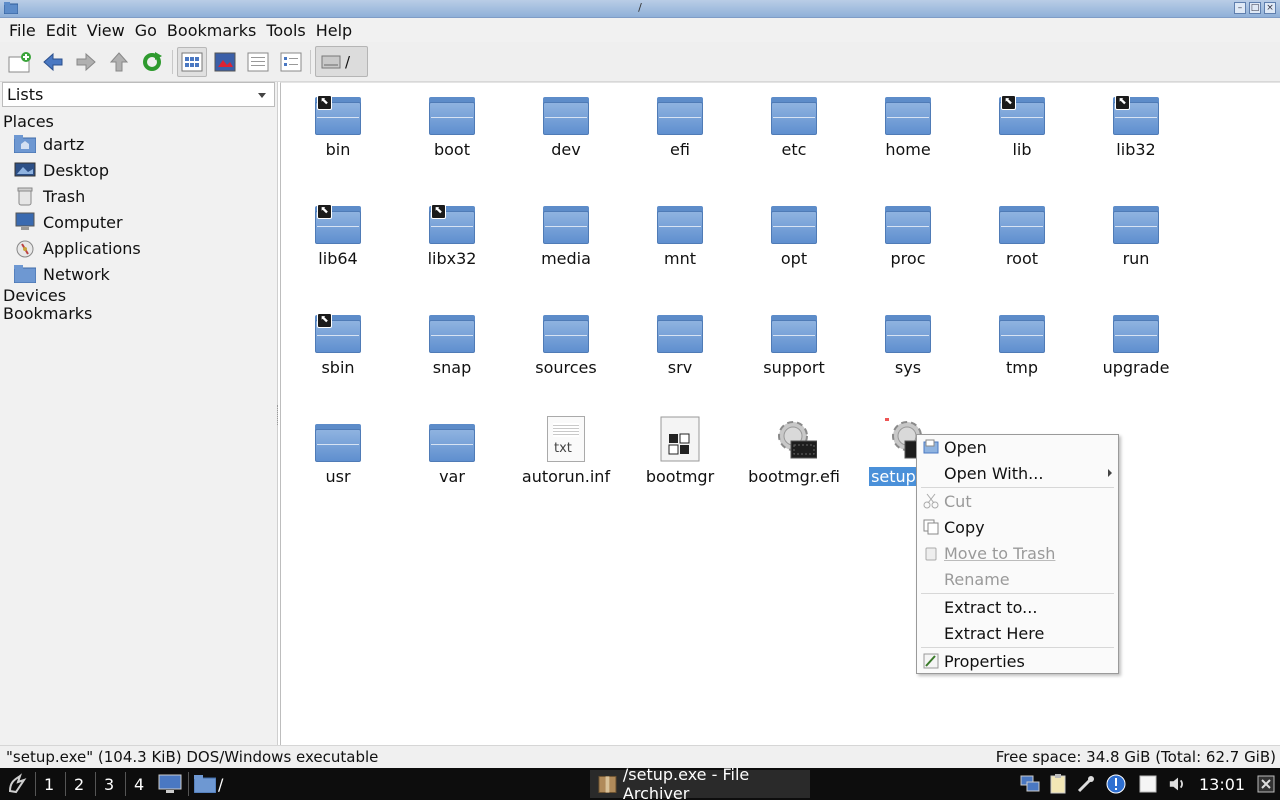 The height and width of the screenshot is (800, 1280). I want to click on clock: 13:01, so click(1222, 784).